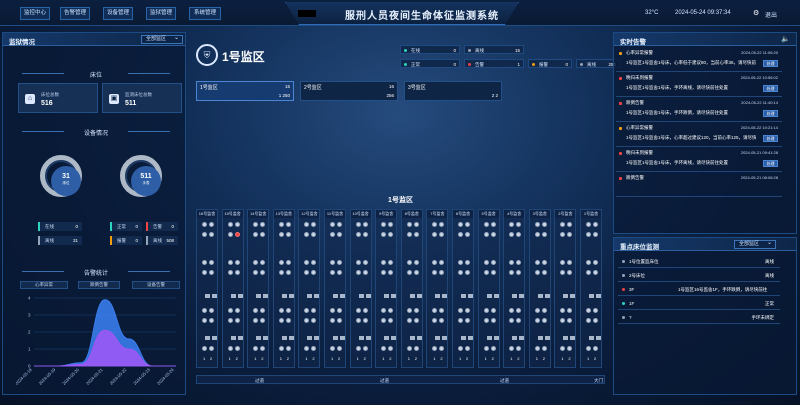  Describe the element at coordinates (156, 285) in the screenshot. I see `tab-device-alarm: 设备告警` at that location.